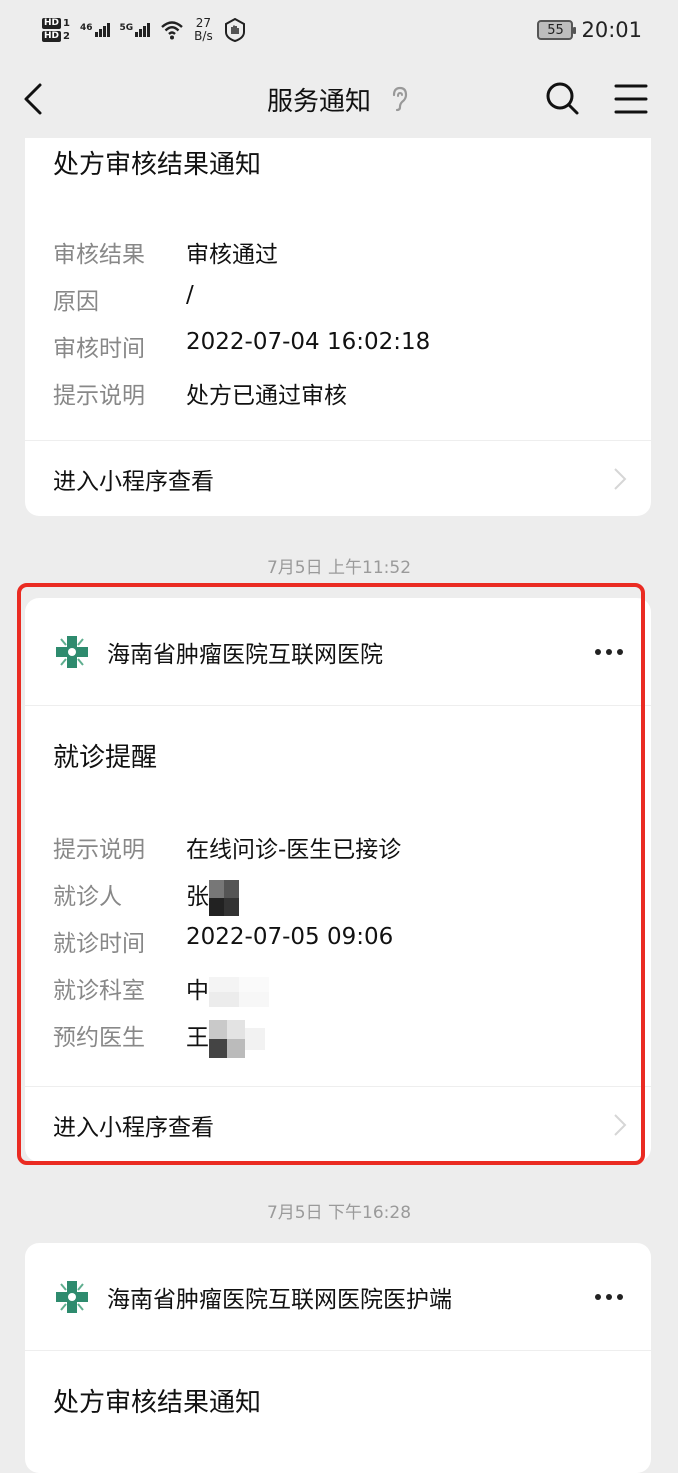  Describe the element at coordinates (190, 295) in the screenshot. I see `row-value: /` at that location.